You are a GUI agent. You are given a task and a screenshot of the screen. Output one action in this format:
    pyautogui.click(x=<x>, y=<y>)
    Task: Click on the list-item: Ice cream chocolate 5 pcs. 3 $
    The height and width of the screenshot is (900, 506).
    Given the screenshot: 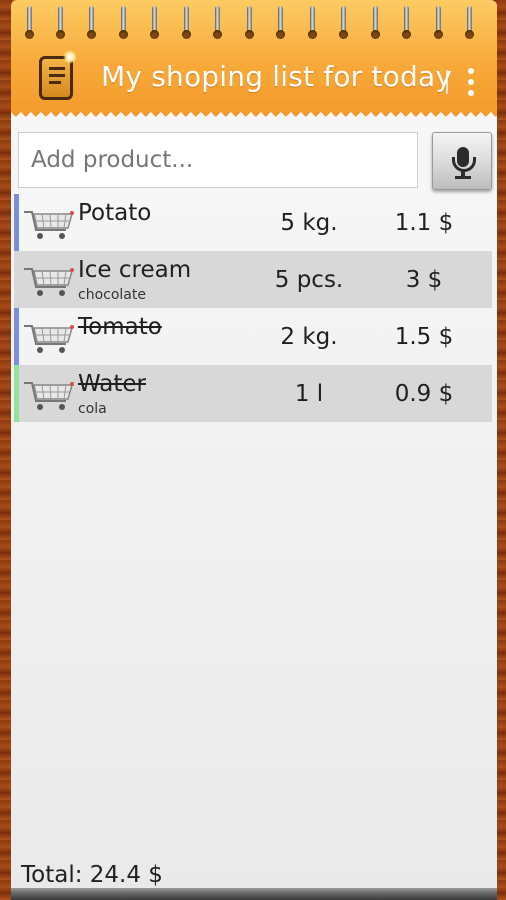 What is the action you would take?
    pyautogui.click(x=253, y=279)
    